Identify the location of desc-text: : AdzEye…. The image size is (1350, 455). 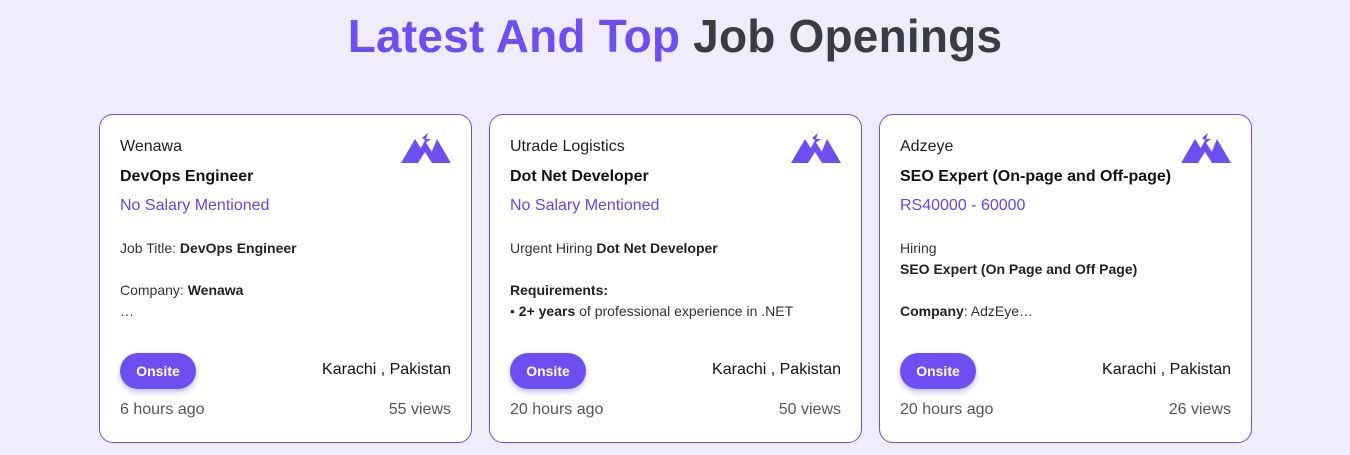
(998, 311).